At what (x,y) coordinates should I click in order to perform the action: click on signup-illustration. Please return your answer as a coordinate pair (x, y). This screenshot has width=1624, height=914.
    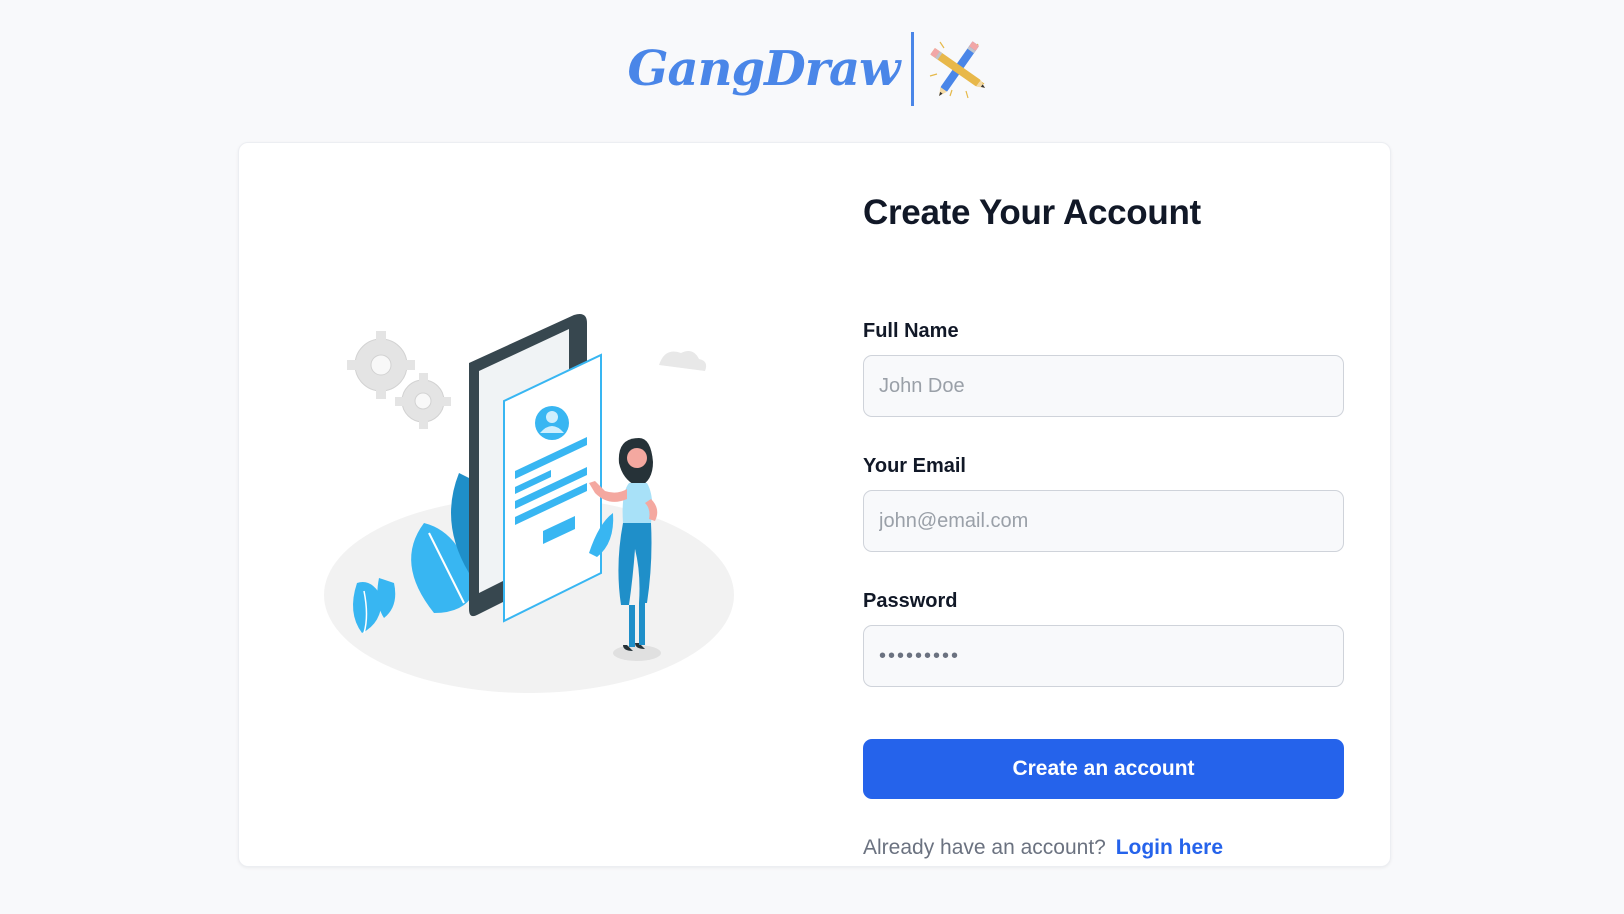
    Looking at the image, I should click on (529, 503).